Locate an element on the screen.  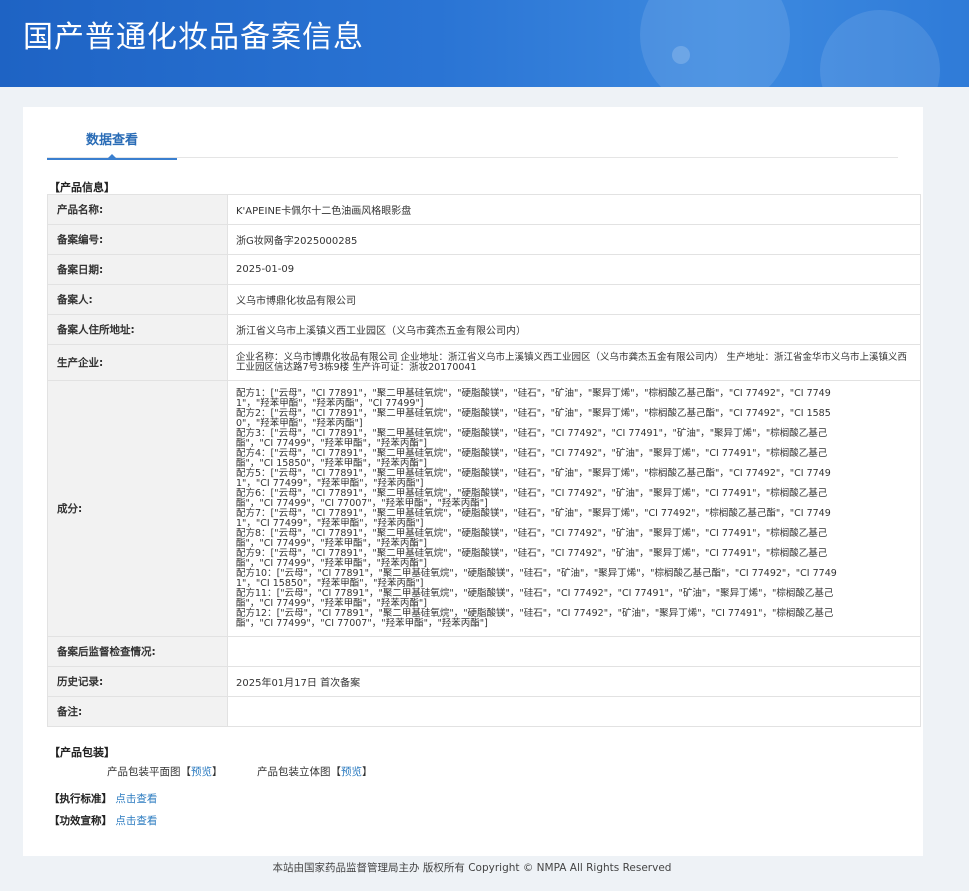
registrant-value: 义乌市博鼎化妆品有限公司 is located at coordinates (574, 299).